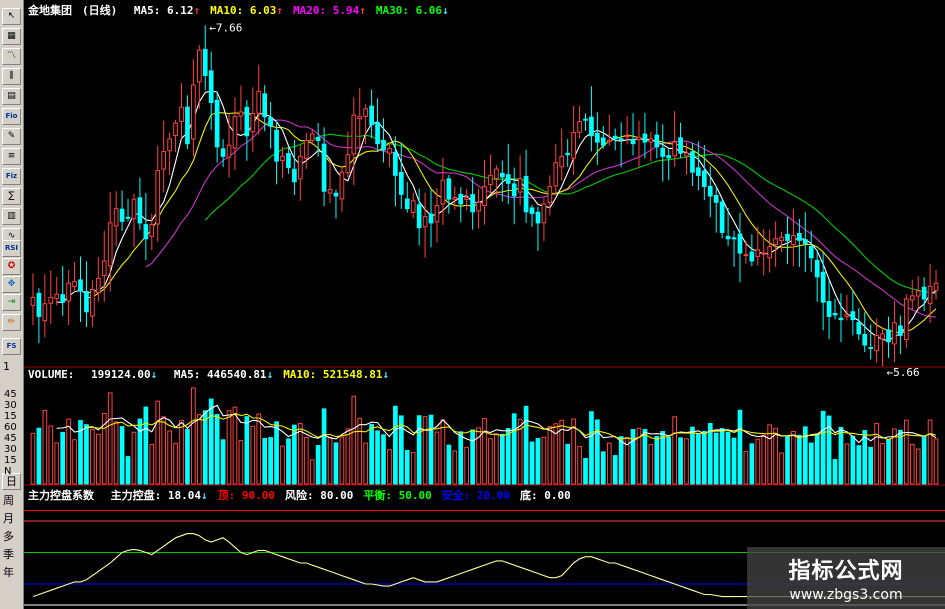 The height and width of the screenshot is (609, 945). Describe the element at coordinates (8, 554) in the screenshot. I see `period-quarter-button: 季` at that location.